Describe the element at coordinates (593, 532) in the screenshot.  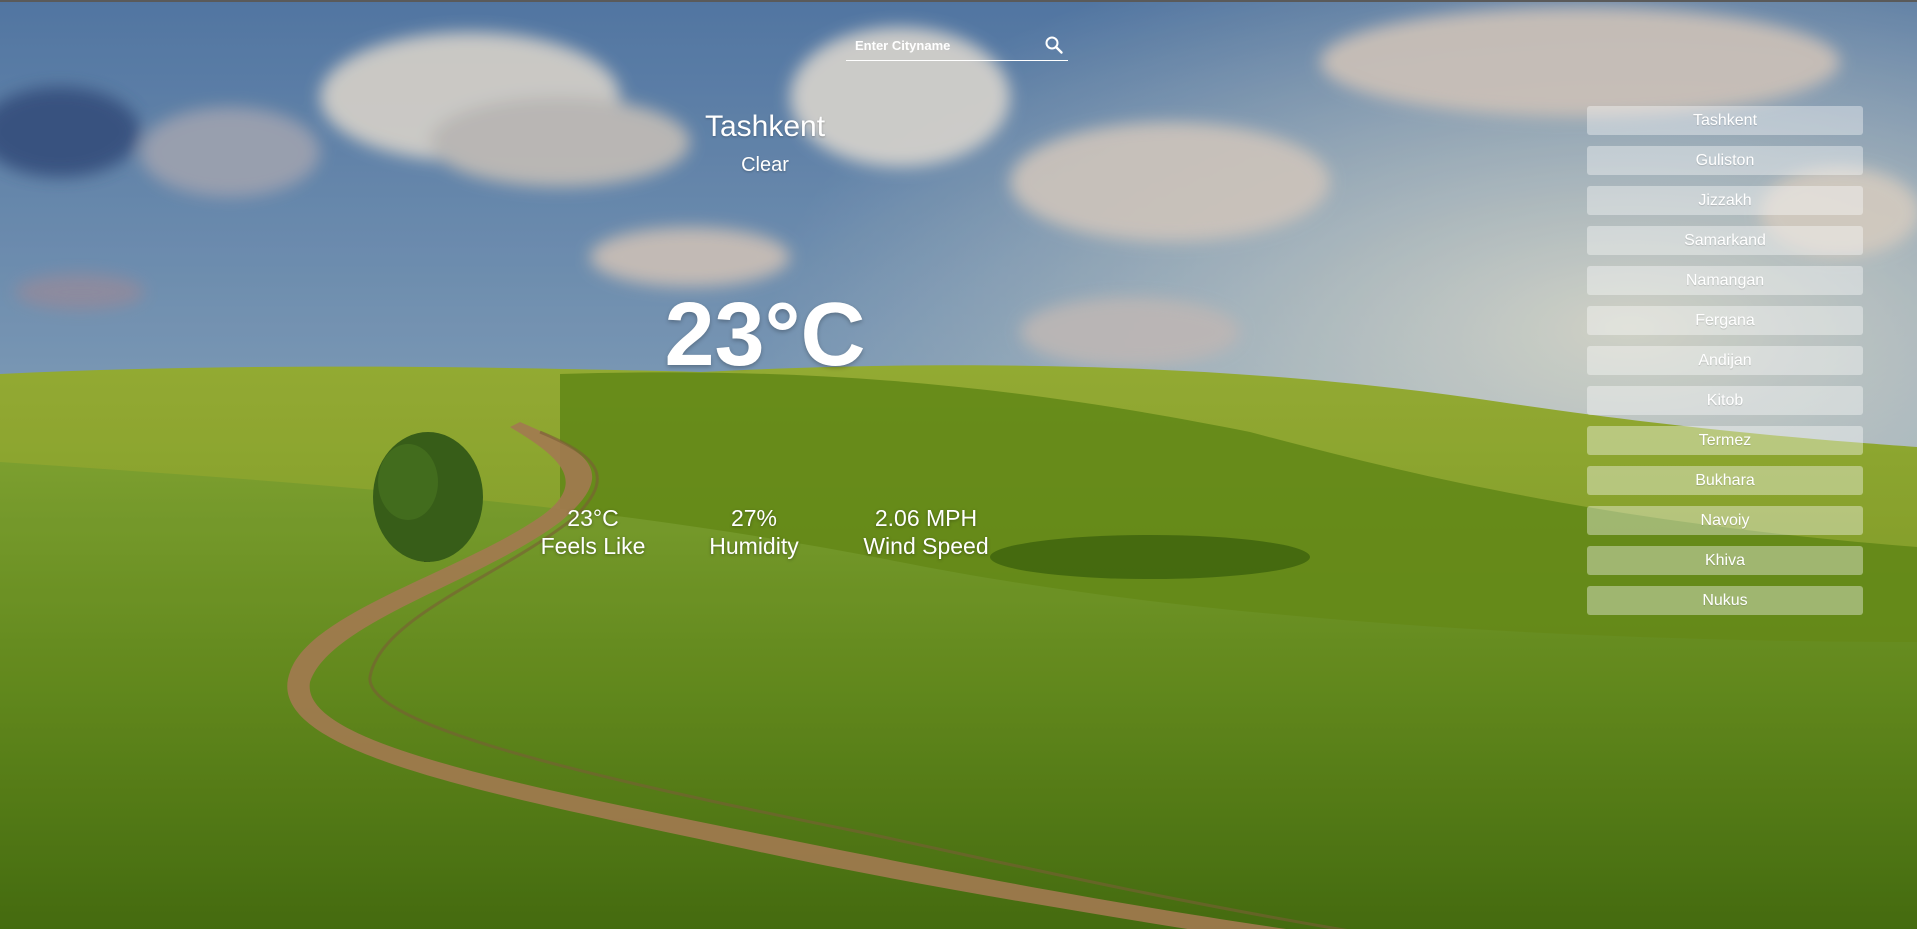
I see `feels-like-stat: 23°C Feels Like` at that location.